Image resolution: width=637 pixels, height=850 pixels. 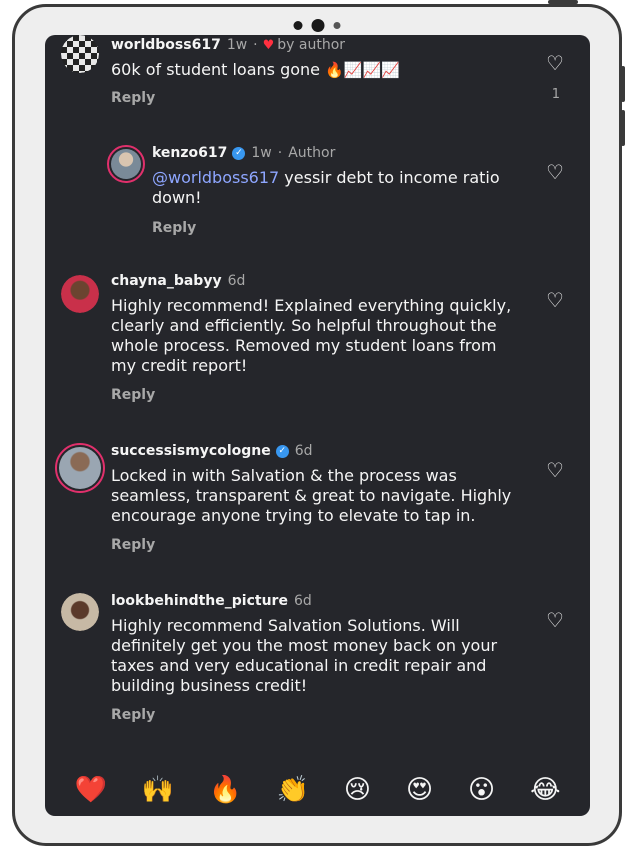 I want to click on volume-down-button, so click(x=623, y=128).